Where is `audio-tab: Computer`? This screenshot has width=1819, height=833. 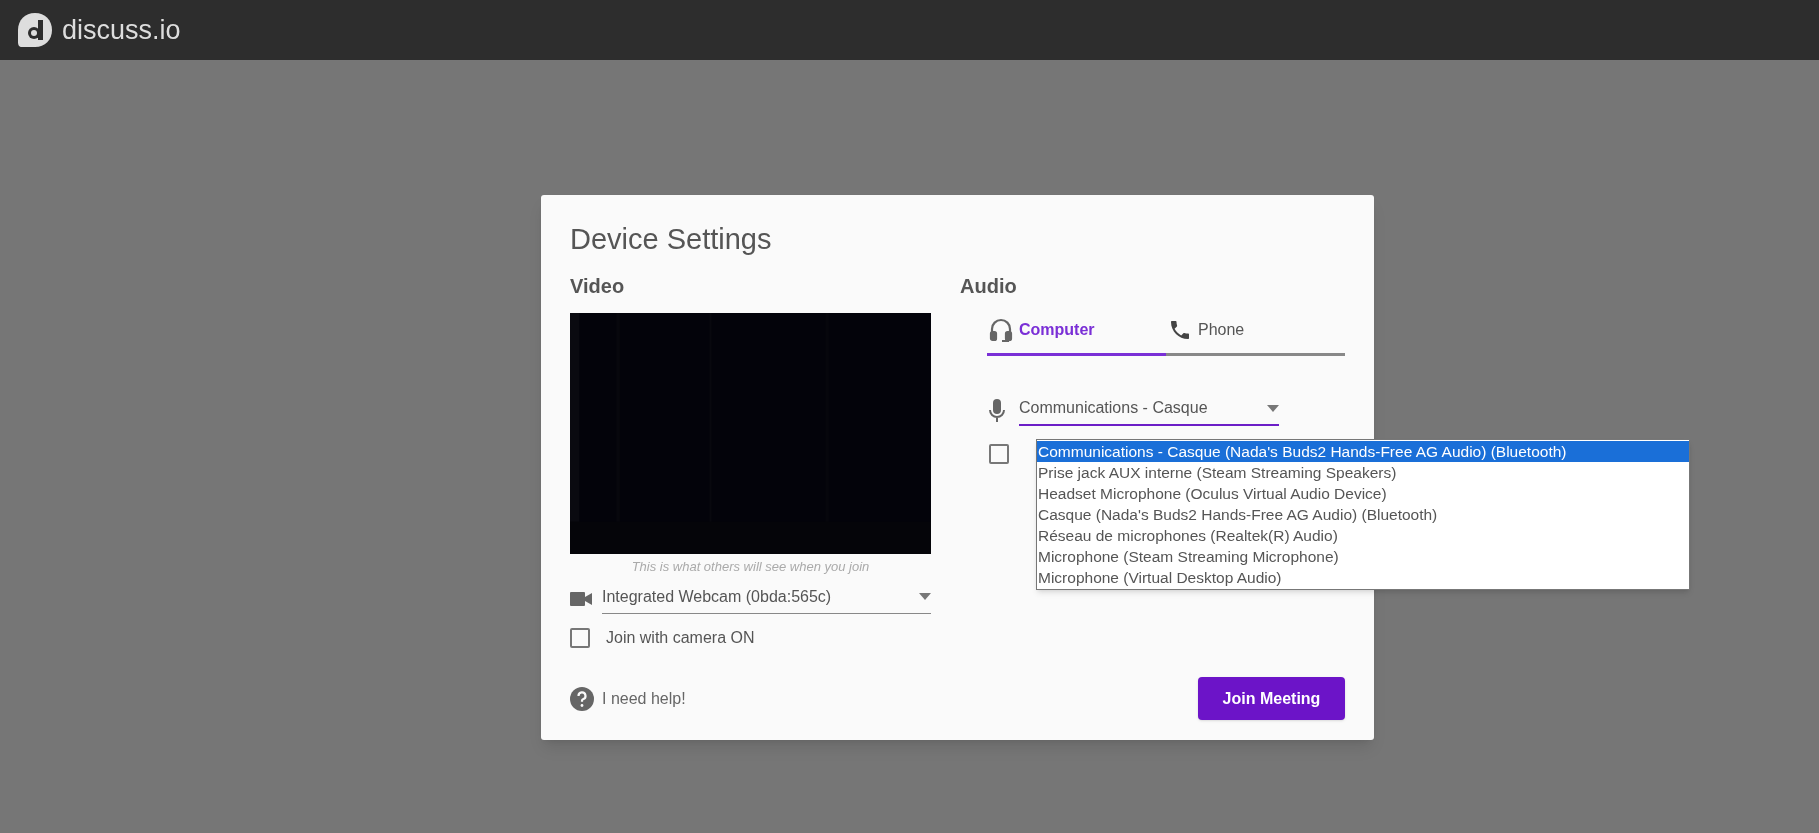
audio-tab: Computer is located at coordinates (1076, 336).